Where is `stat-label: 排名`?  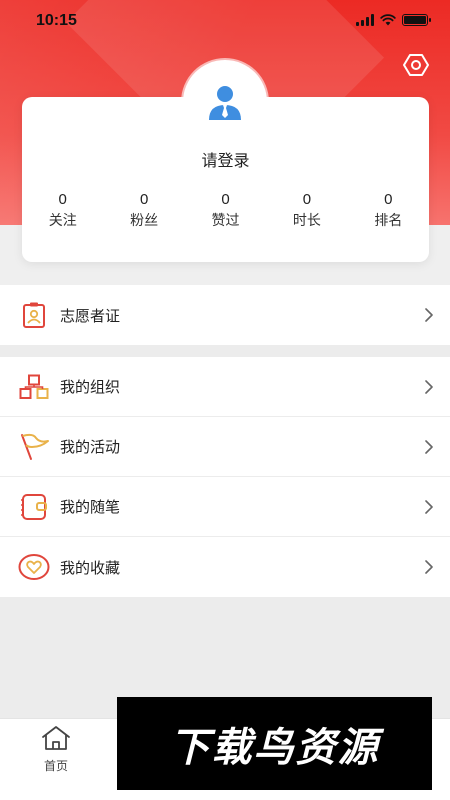 stat-label: 排名 is located at coordinates (388, 221).